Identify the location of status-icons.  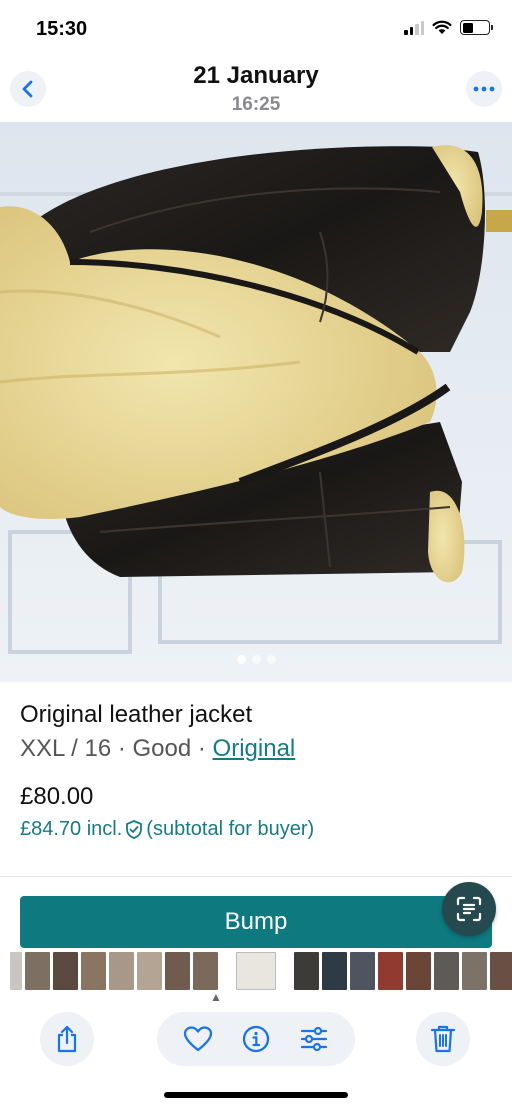
(448, 27).